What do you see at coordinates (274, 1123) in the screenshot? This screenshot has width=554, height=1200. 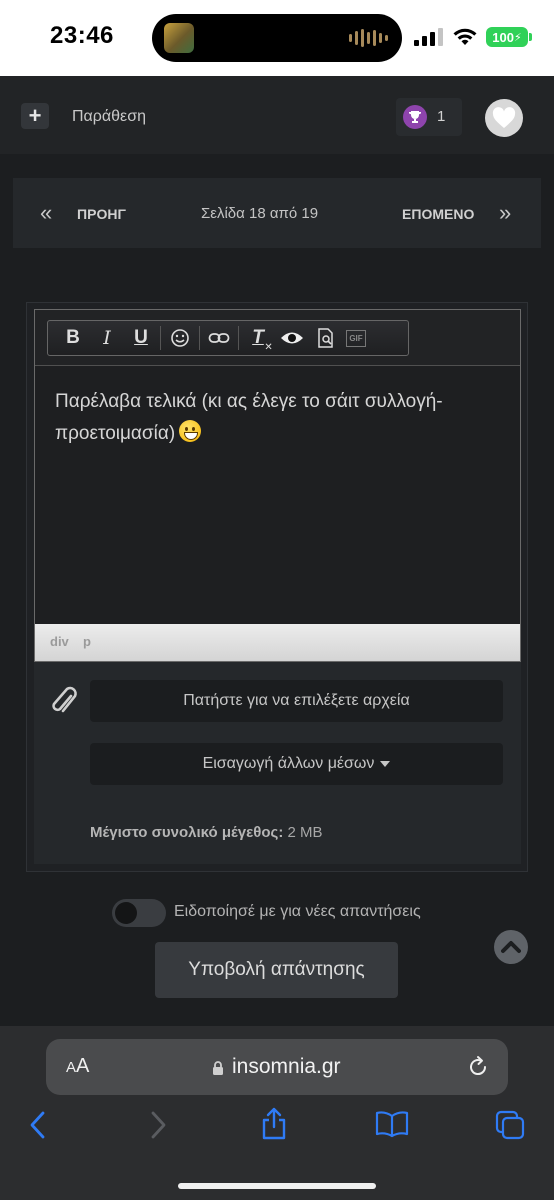 I see `share-icon` at bounding box center [274, 1123].